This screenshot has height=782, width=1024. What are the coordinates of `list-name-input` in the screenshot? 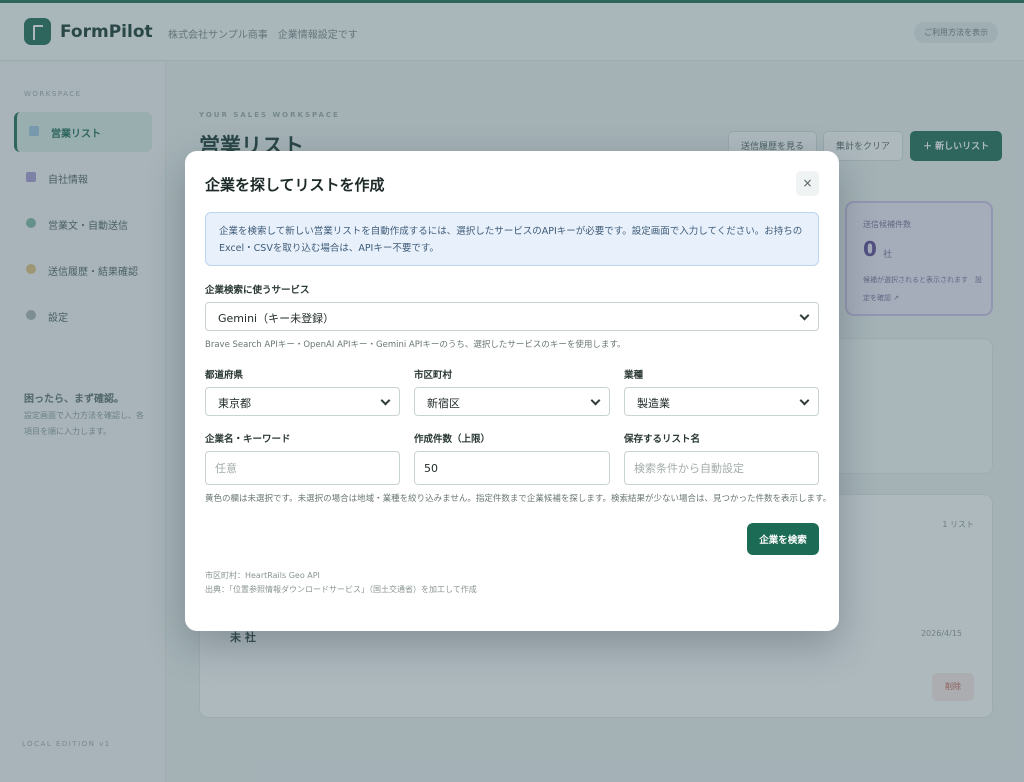 It's located at (721, 468).